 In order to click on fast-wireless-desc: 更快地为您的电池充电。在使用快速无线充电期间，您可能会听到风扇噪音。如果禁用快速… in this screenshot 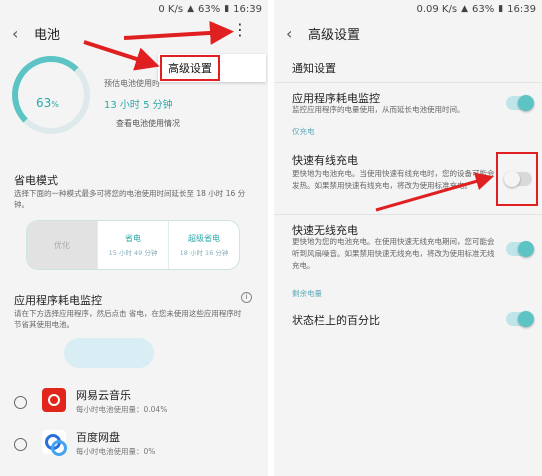, I will do `click(393, 253)`.